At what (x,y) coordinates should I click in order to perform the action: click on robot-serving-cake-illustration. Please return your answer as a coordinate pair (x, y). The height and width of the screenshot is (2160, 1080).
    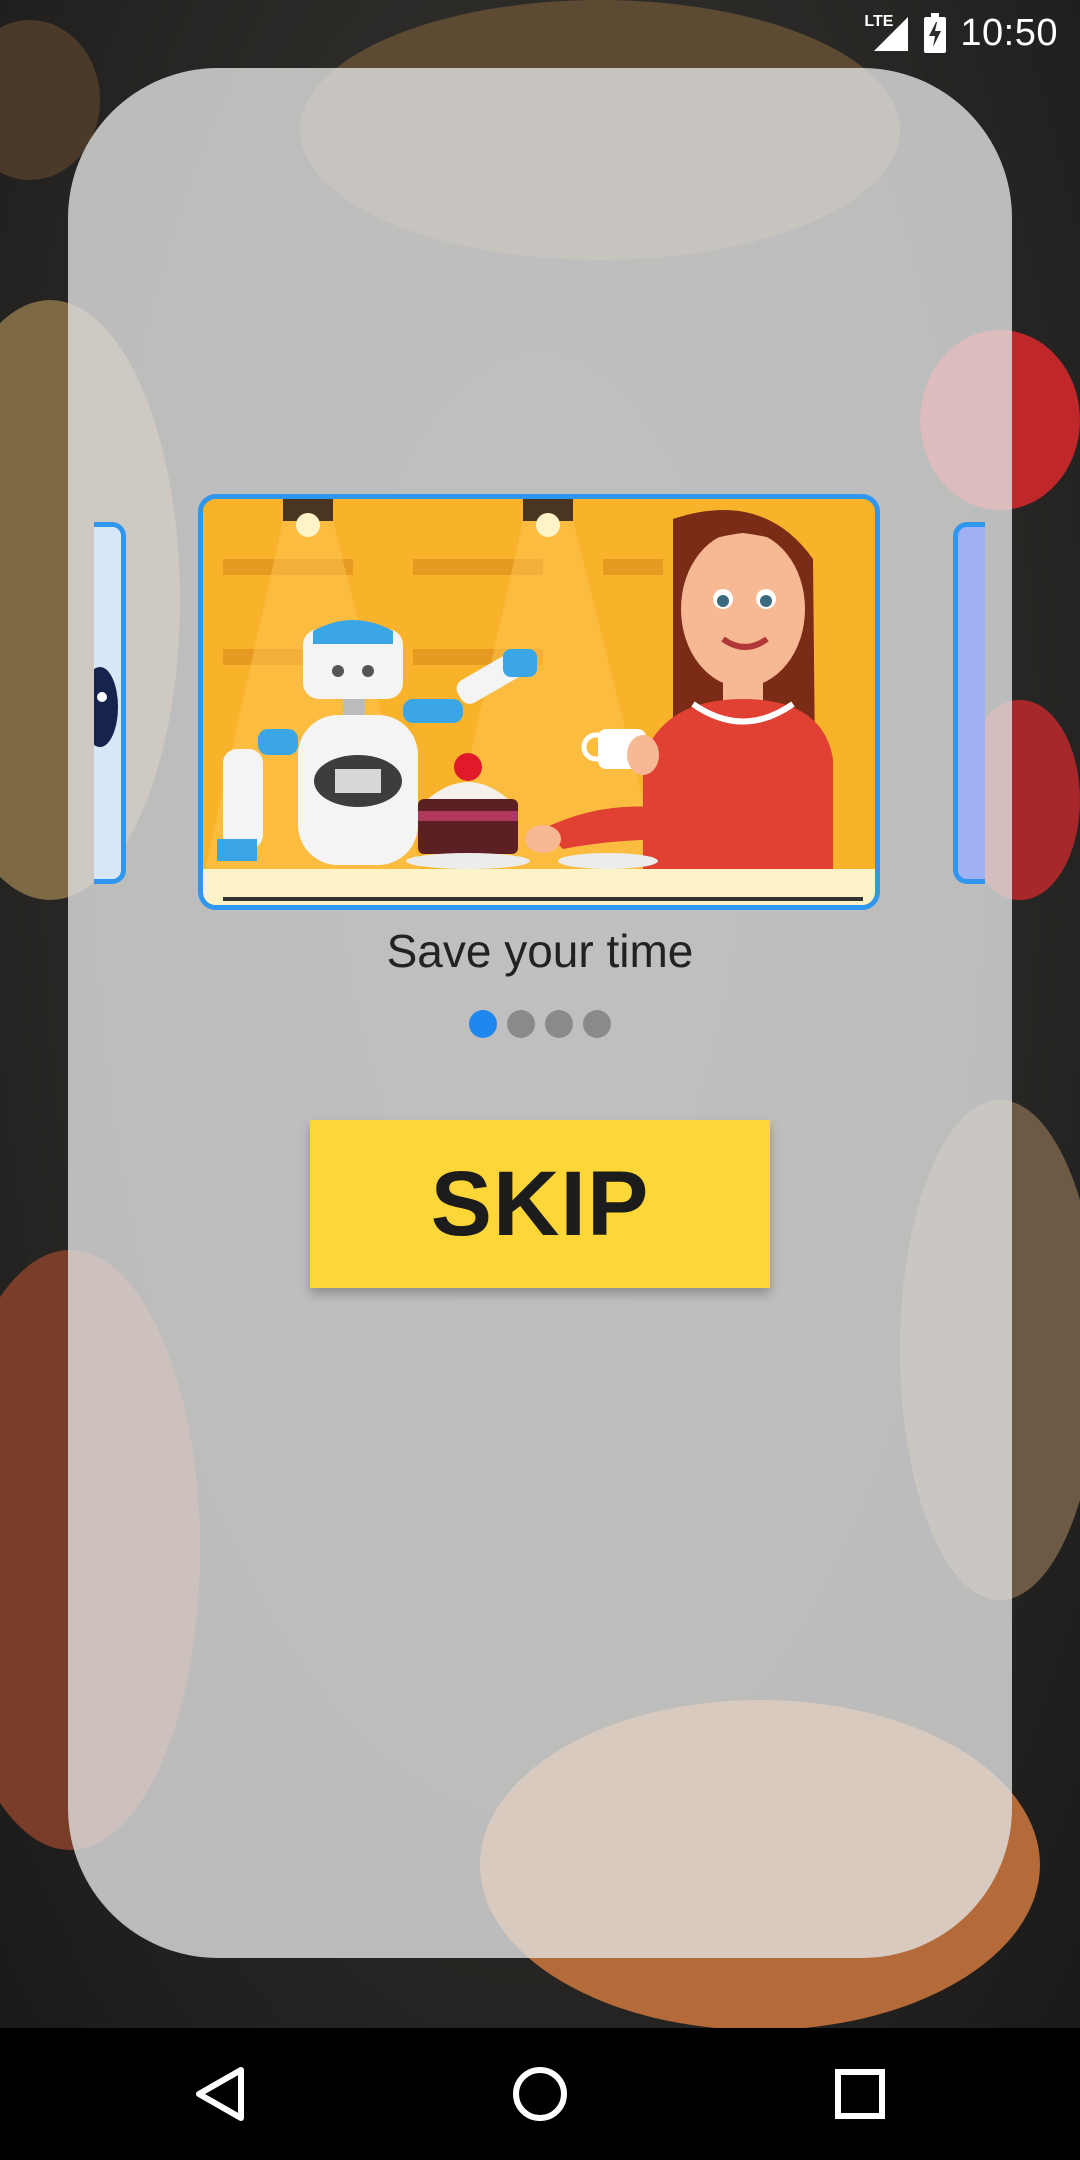
    Looking at the image, I should click on (539, 702).